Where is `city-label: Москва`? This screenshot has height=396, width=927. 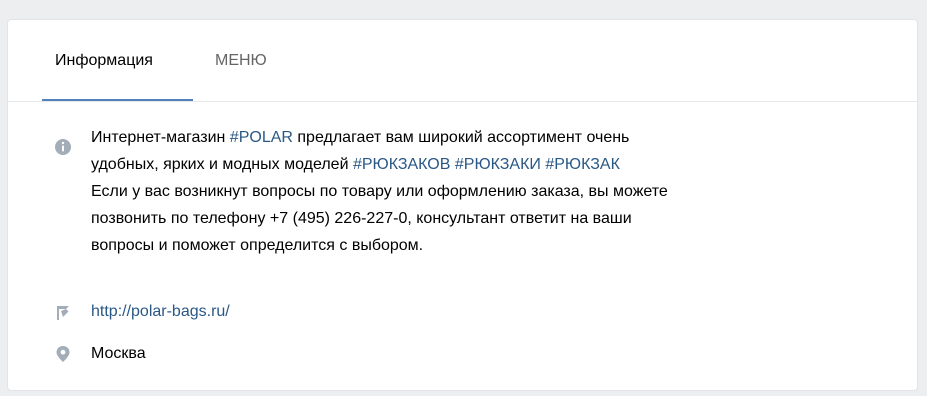
city-label: Москва is located at coordinates (118, 353).